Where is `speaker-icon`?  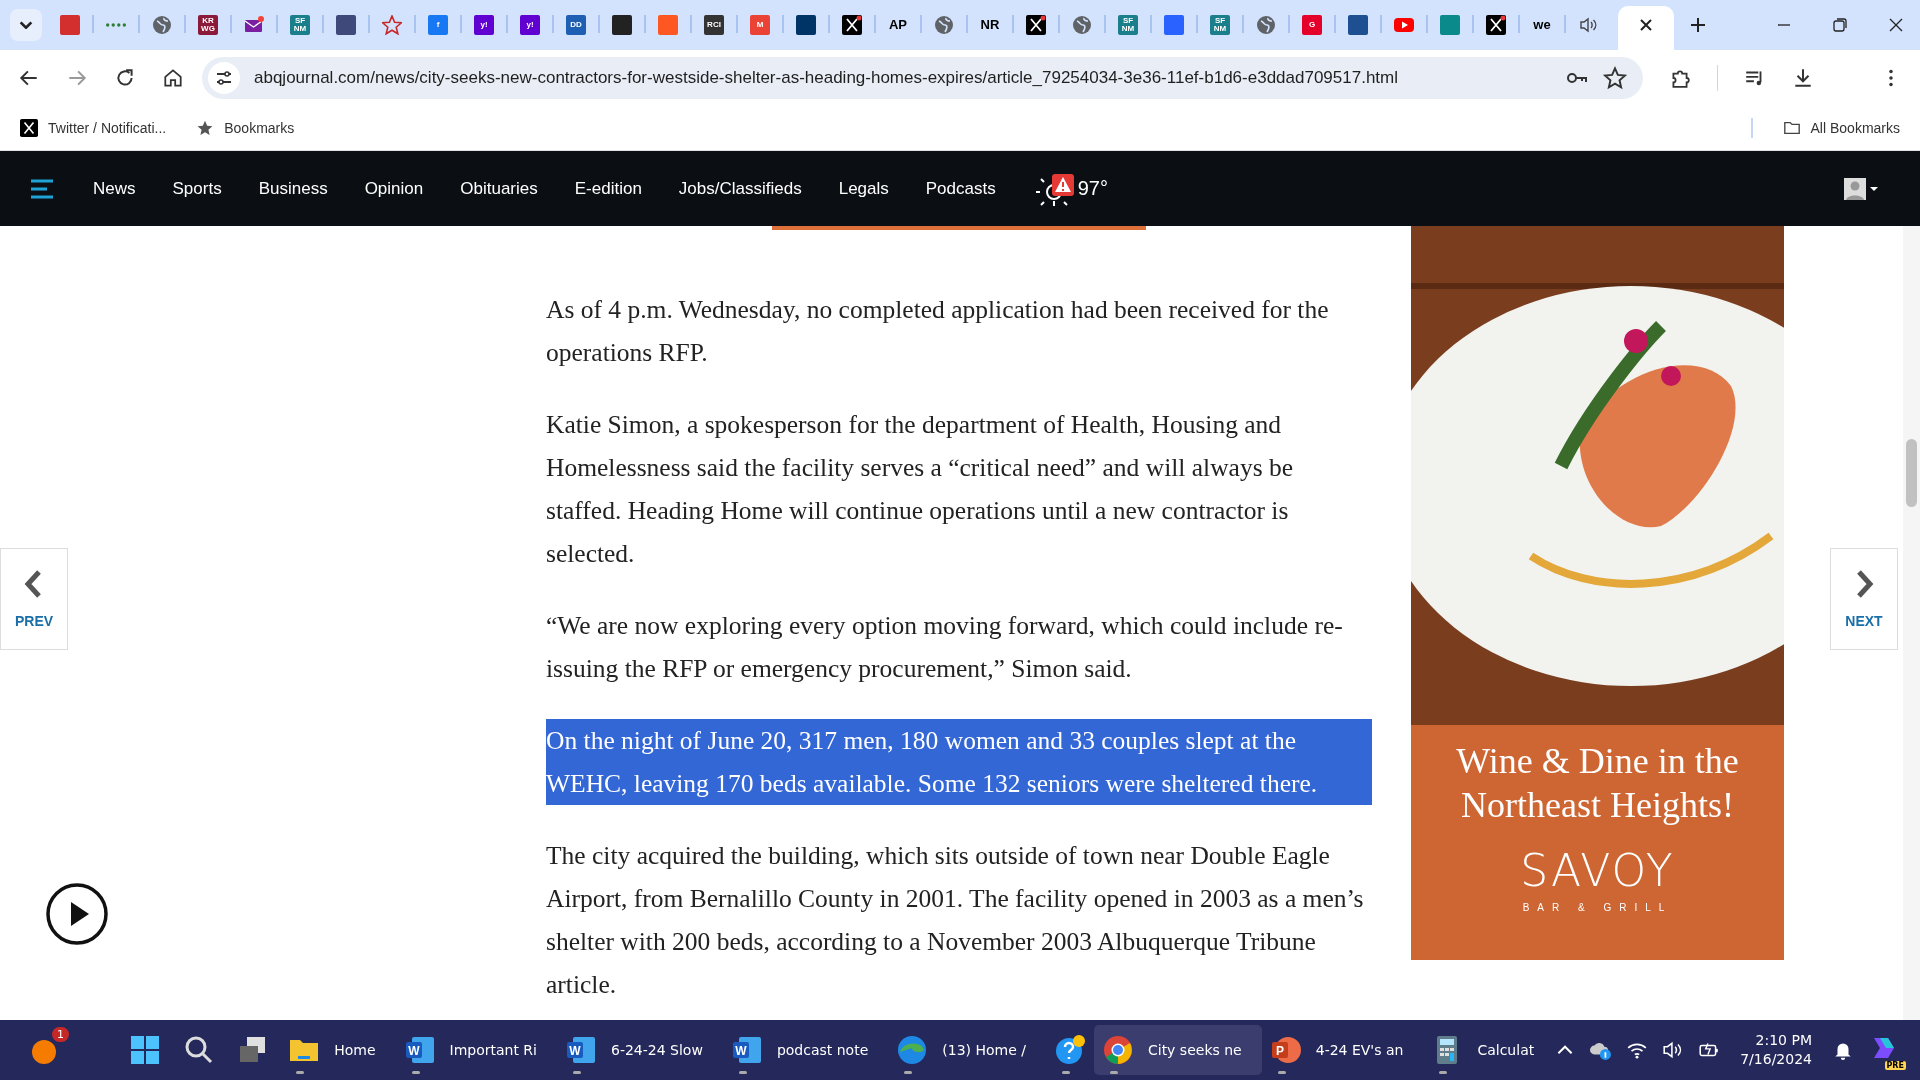
speaker-icon is located at coordinates (1588, 25).